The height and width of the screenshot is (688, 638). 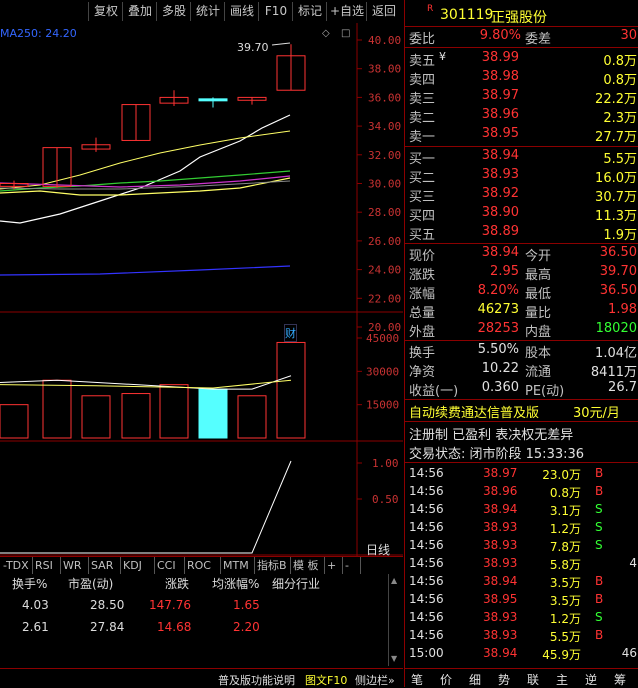 I want to click on stock-name: 正强股份, so click(x=519, y=18).